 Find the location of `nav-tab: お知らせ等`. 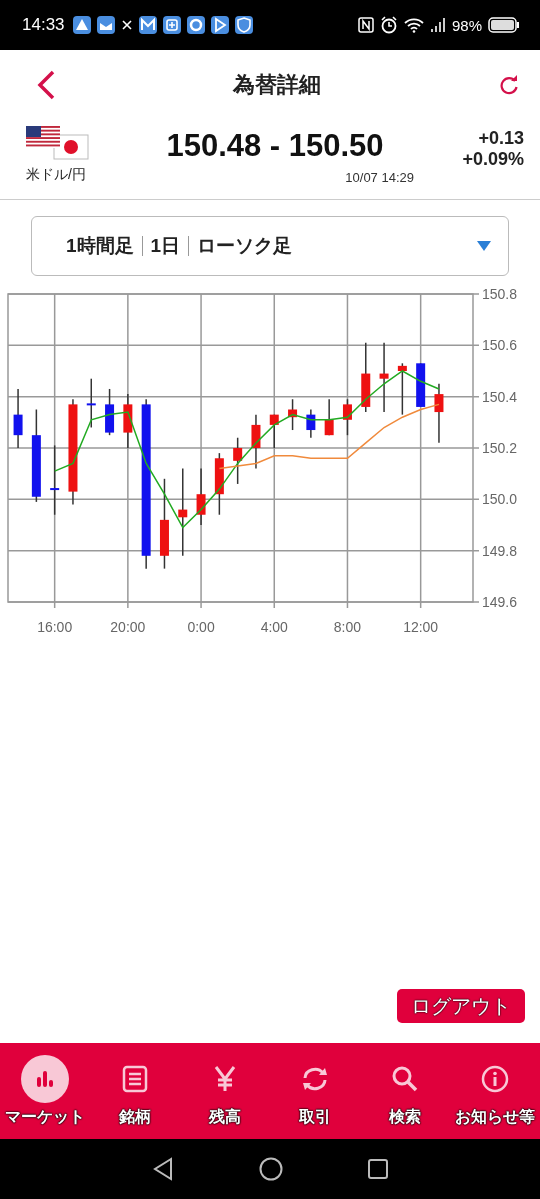

nav-tab: お知らせ等 is located at coordinates (495, 1091).